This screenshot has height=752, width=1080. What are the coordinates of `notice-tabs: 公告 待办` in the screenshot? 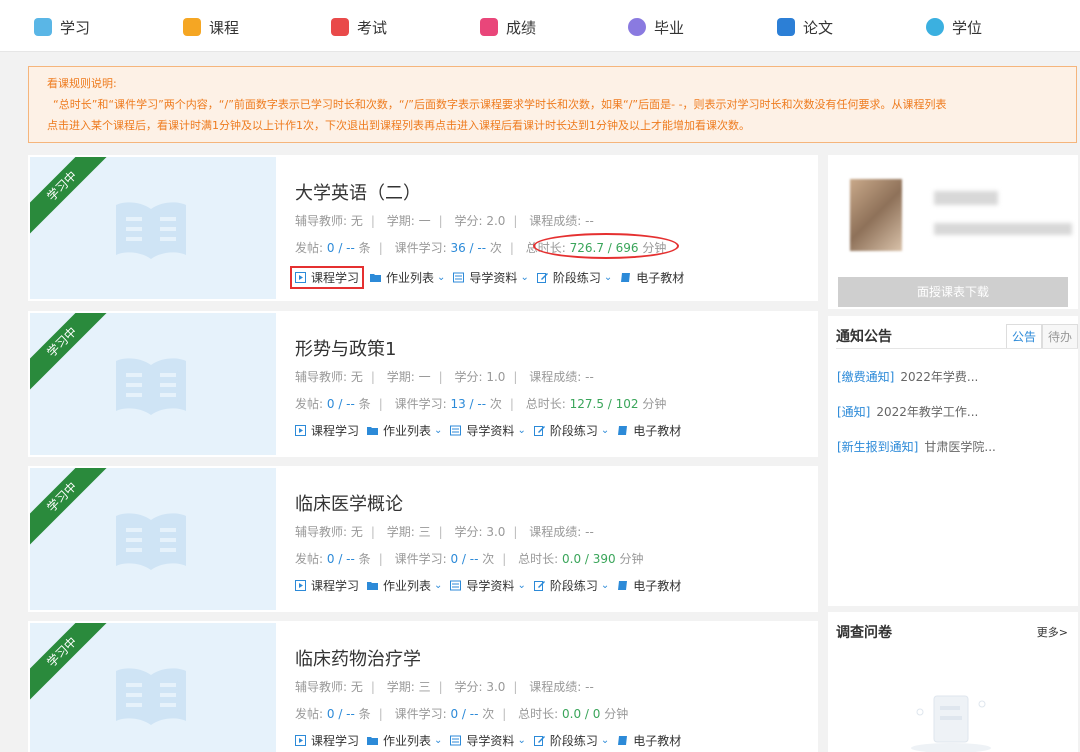 It's located at (1041, 336).